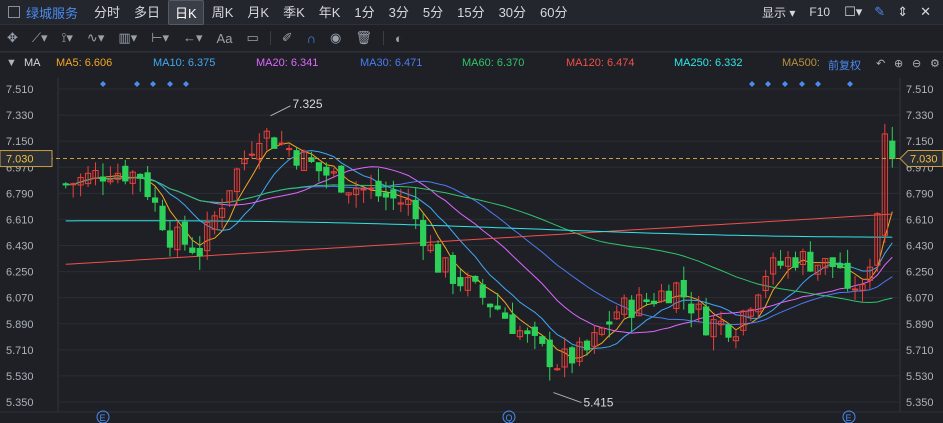  What do you see at coordinates (147, 12) in the screenshot?
I see `period-tab: 多日` at bounding box center [147, 12].